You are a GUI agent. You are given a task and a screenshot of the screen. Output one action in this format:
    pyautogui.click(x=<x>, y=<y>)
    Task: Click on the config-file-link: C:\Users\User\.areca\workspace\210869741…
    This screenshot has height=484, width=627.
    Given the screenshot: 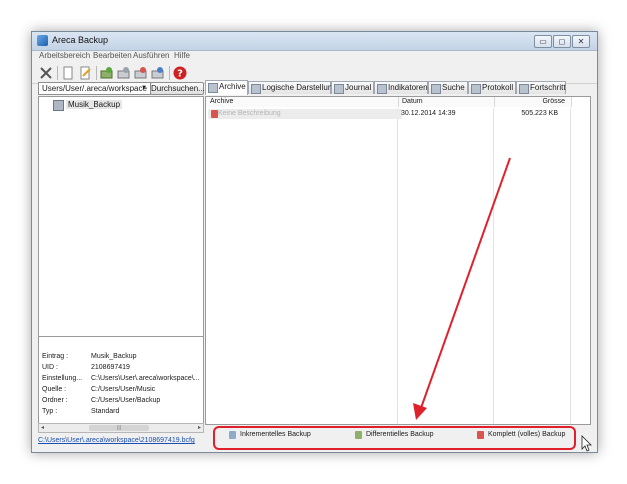 What is the action you would take?
    pyautogui.click(x=116, y=440)
    